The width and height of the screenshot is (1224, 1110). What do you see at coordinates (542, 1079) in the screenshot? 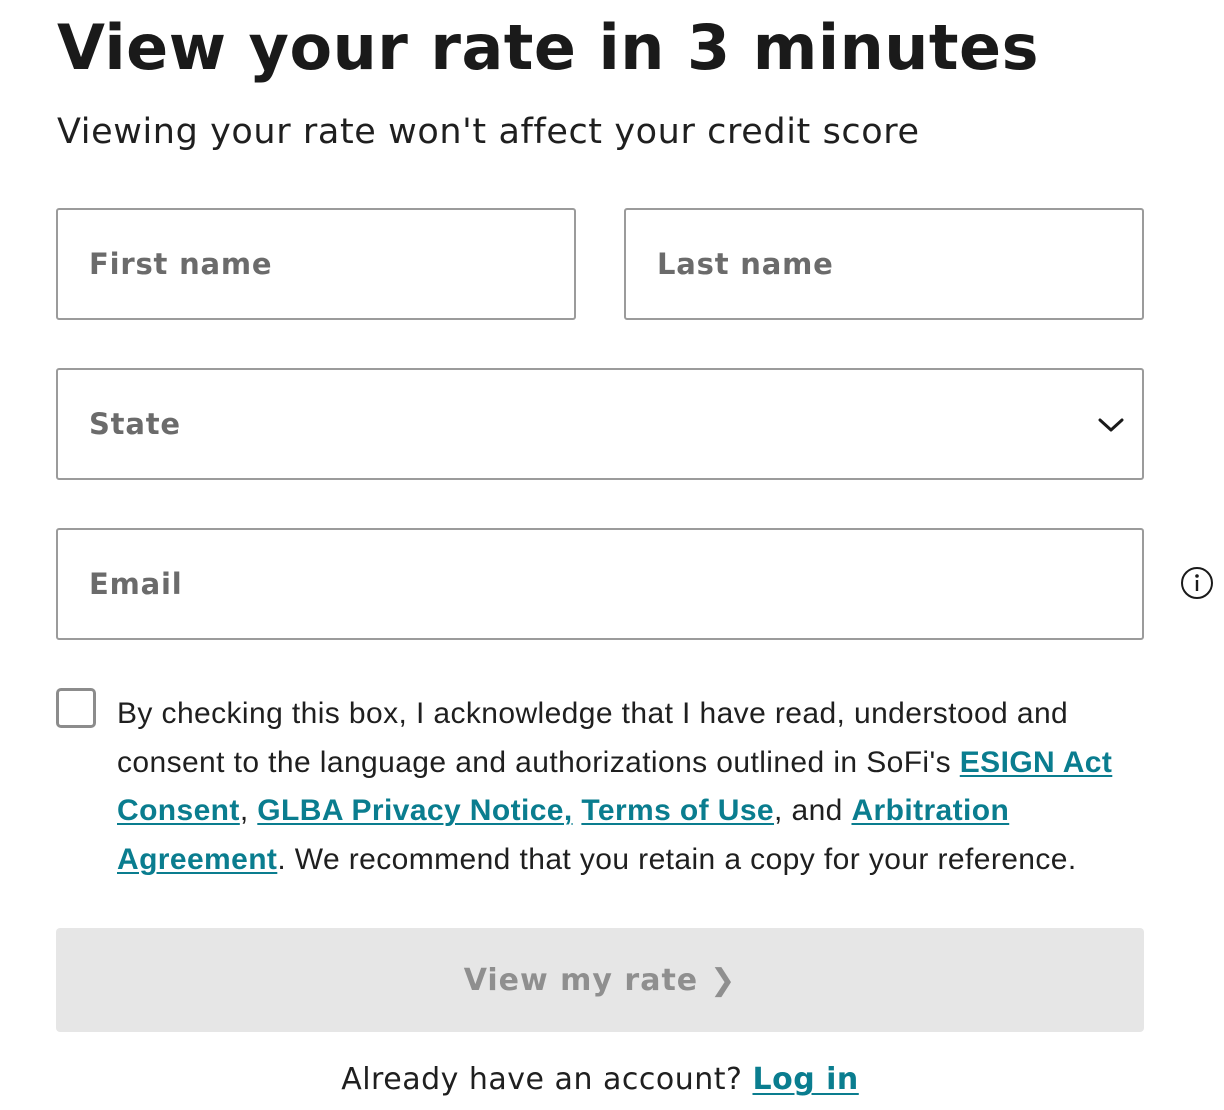
I see `login-prompt-text: Already have an account?` at bounding box center [542, 1079].